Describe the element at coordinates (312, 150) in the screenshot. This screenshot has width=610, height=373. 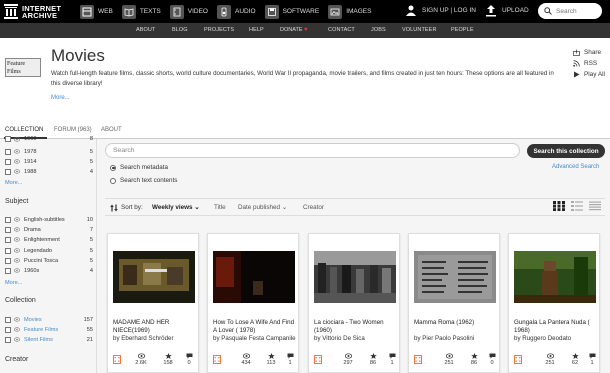
I see `collection-search-input: Search` at that location.